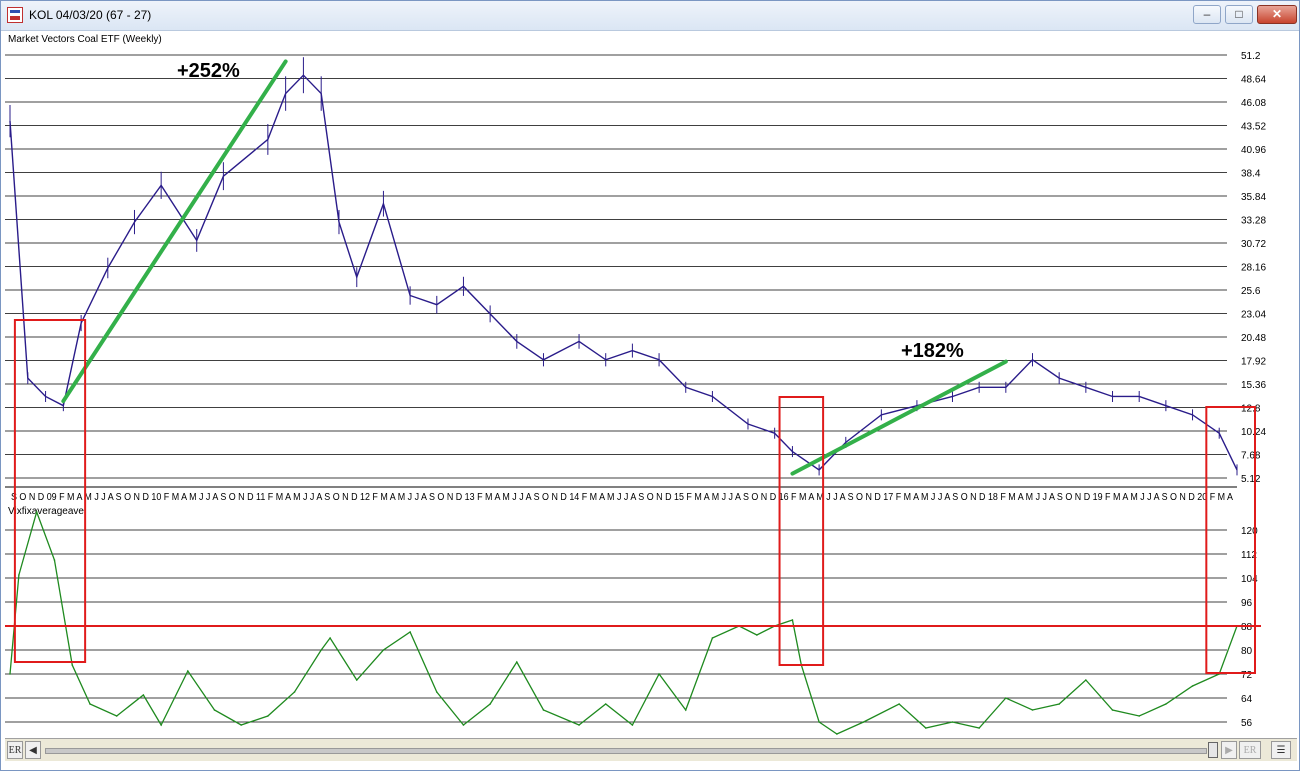  Describe the element at coordinates (1253, 338) in the screenshot. I see `price-y-label: 20.48` at that location.